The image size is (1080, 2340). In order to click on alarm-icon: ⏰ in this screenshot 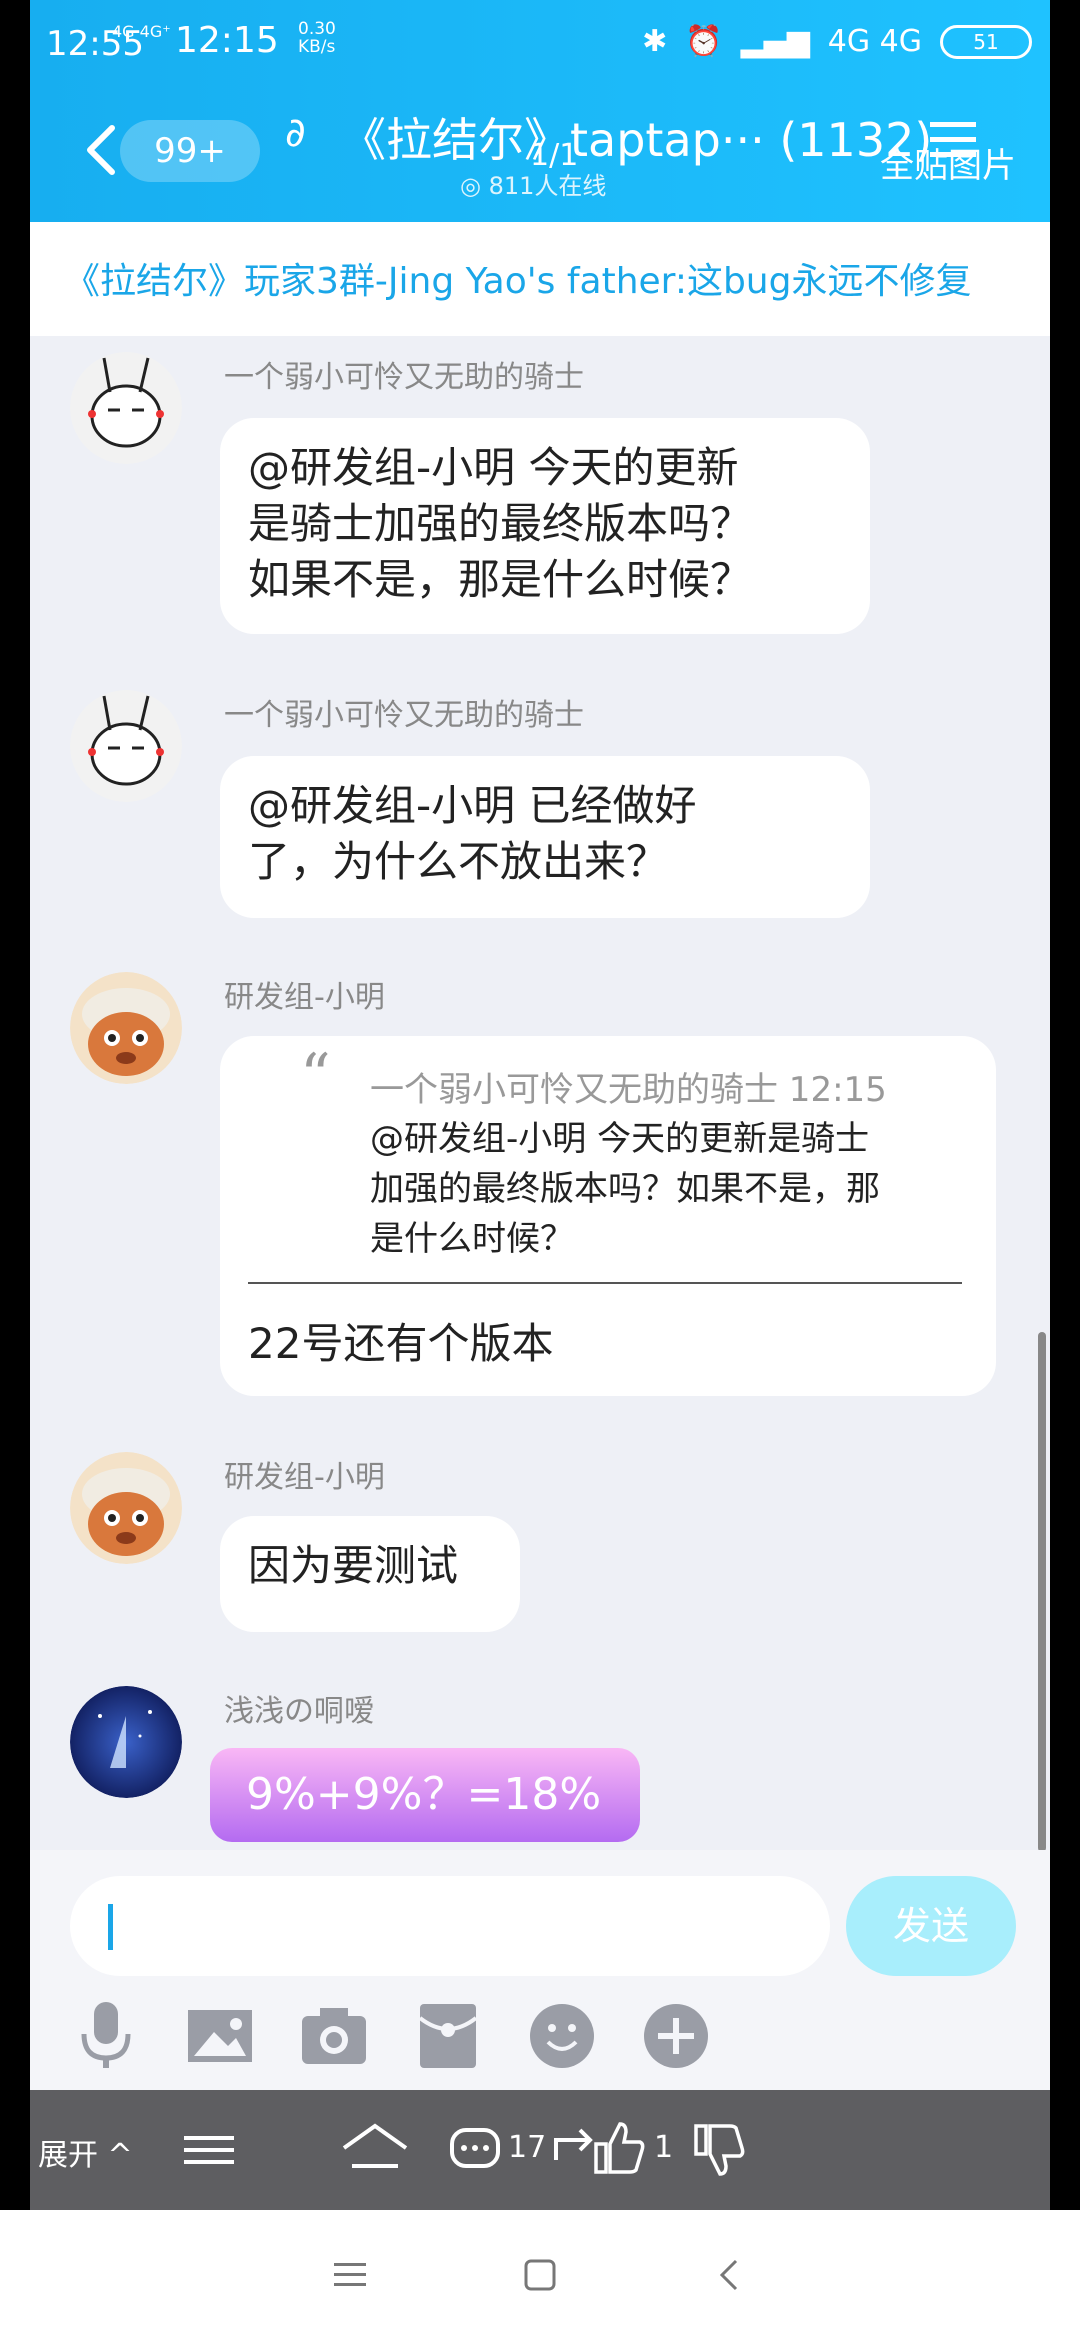, I will do `click(704, 41)`.